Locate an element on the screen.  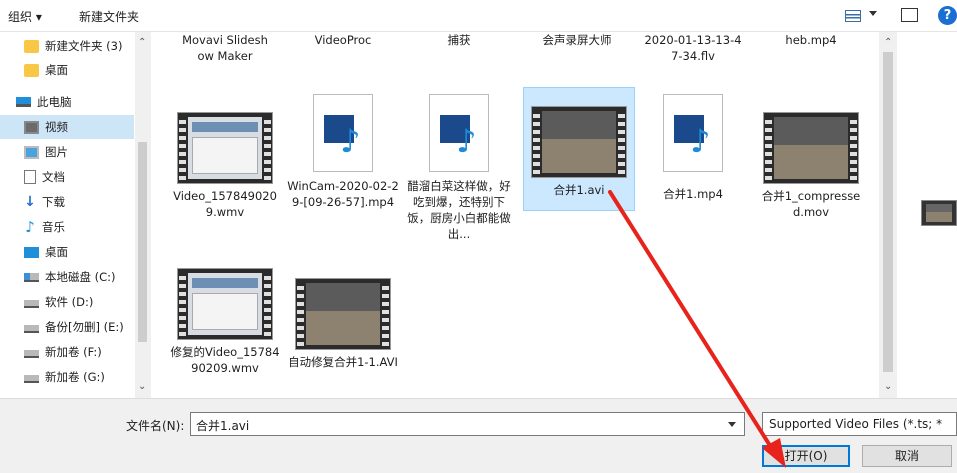
nav-item-pictures: 图片 is located at coordinates (67, 152).